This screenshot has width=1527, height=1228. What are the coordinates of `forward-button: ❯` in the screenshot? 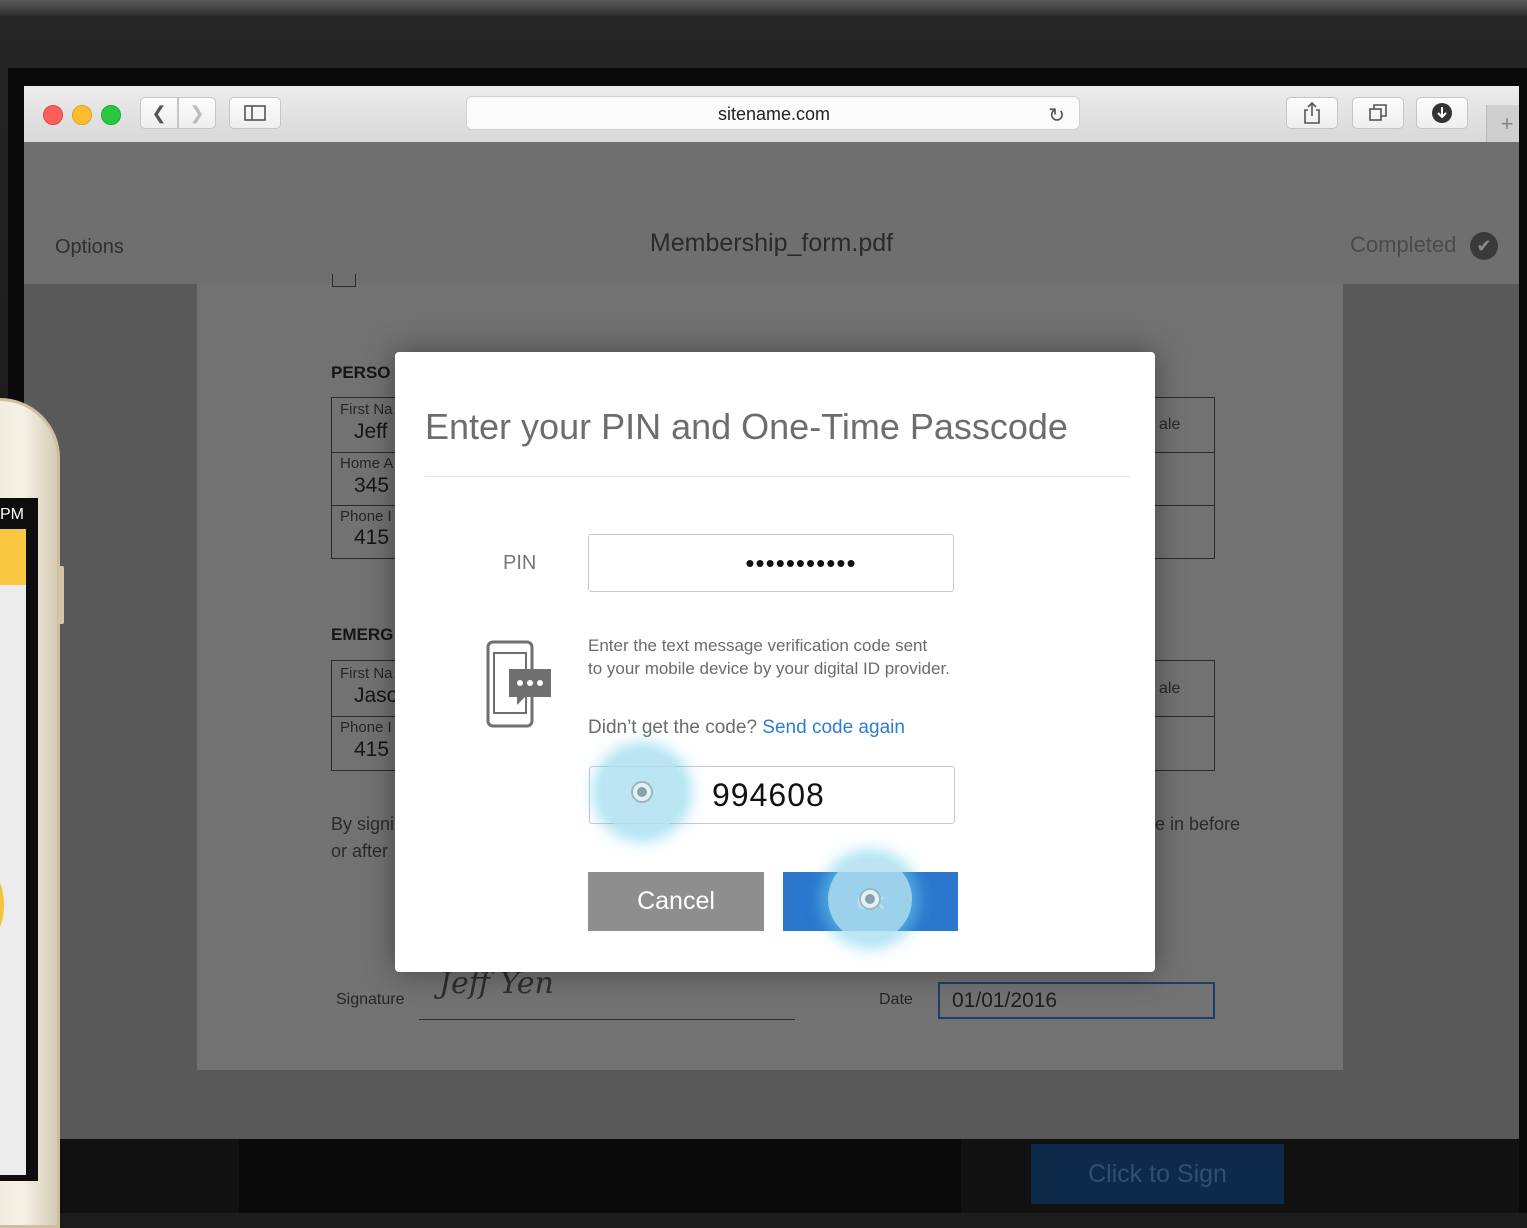 It's located at (197, 113).